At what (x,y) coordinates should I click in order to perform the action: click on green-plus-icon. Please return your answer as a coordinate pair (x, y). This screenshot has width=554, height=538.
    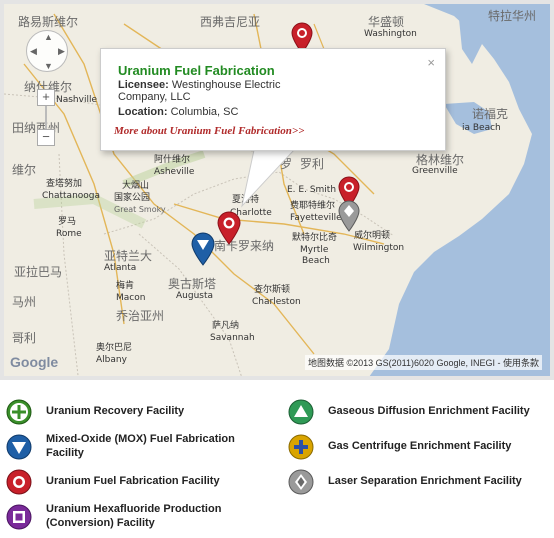
    Looking at the image, I should click on (19, 412).